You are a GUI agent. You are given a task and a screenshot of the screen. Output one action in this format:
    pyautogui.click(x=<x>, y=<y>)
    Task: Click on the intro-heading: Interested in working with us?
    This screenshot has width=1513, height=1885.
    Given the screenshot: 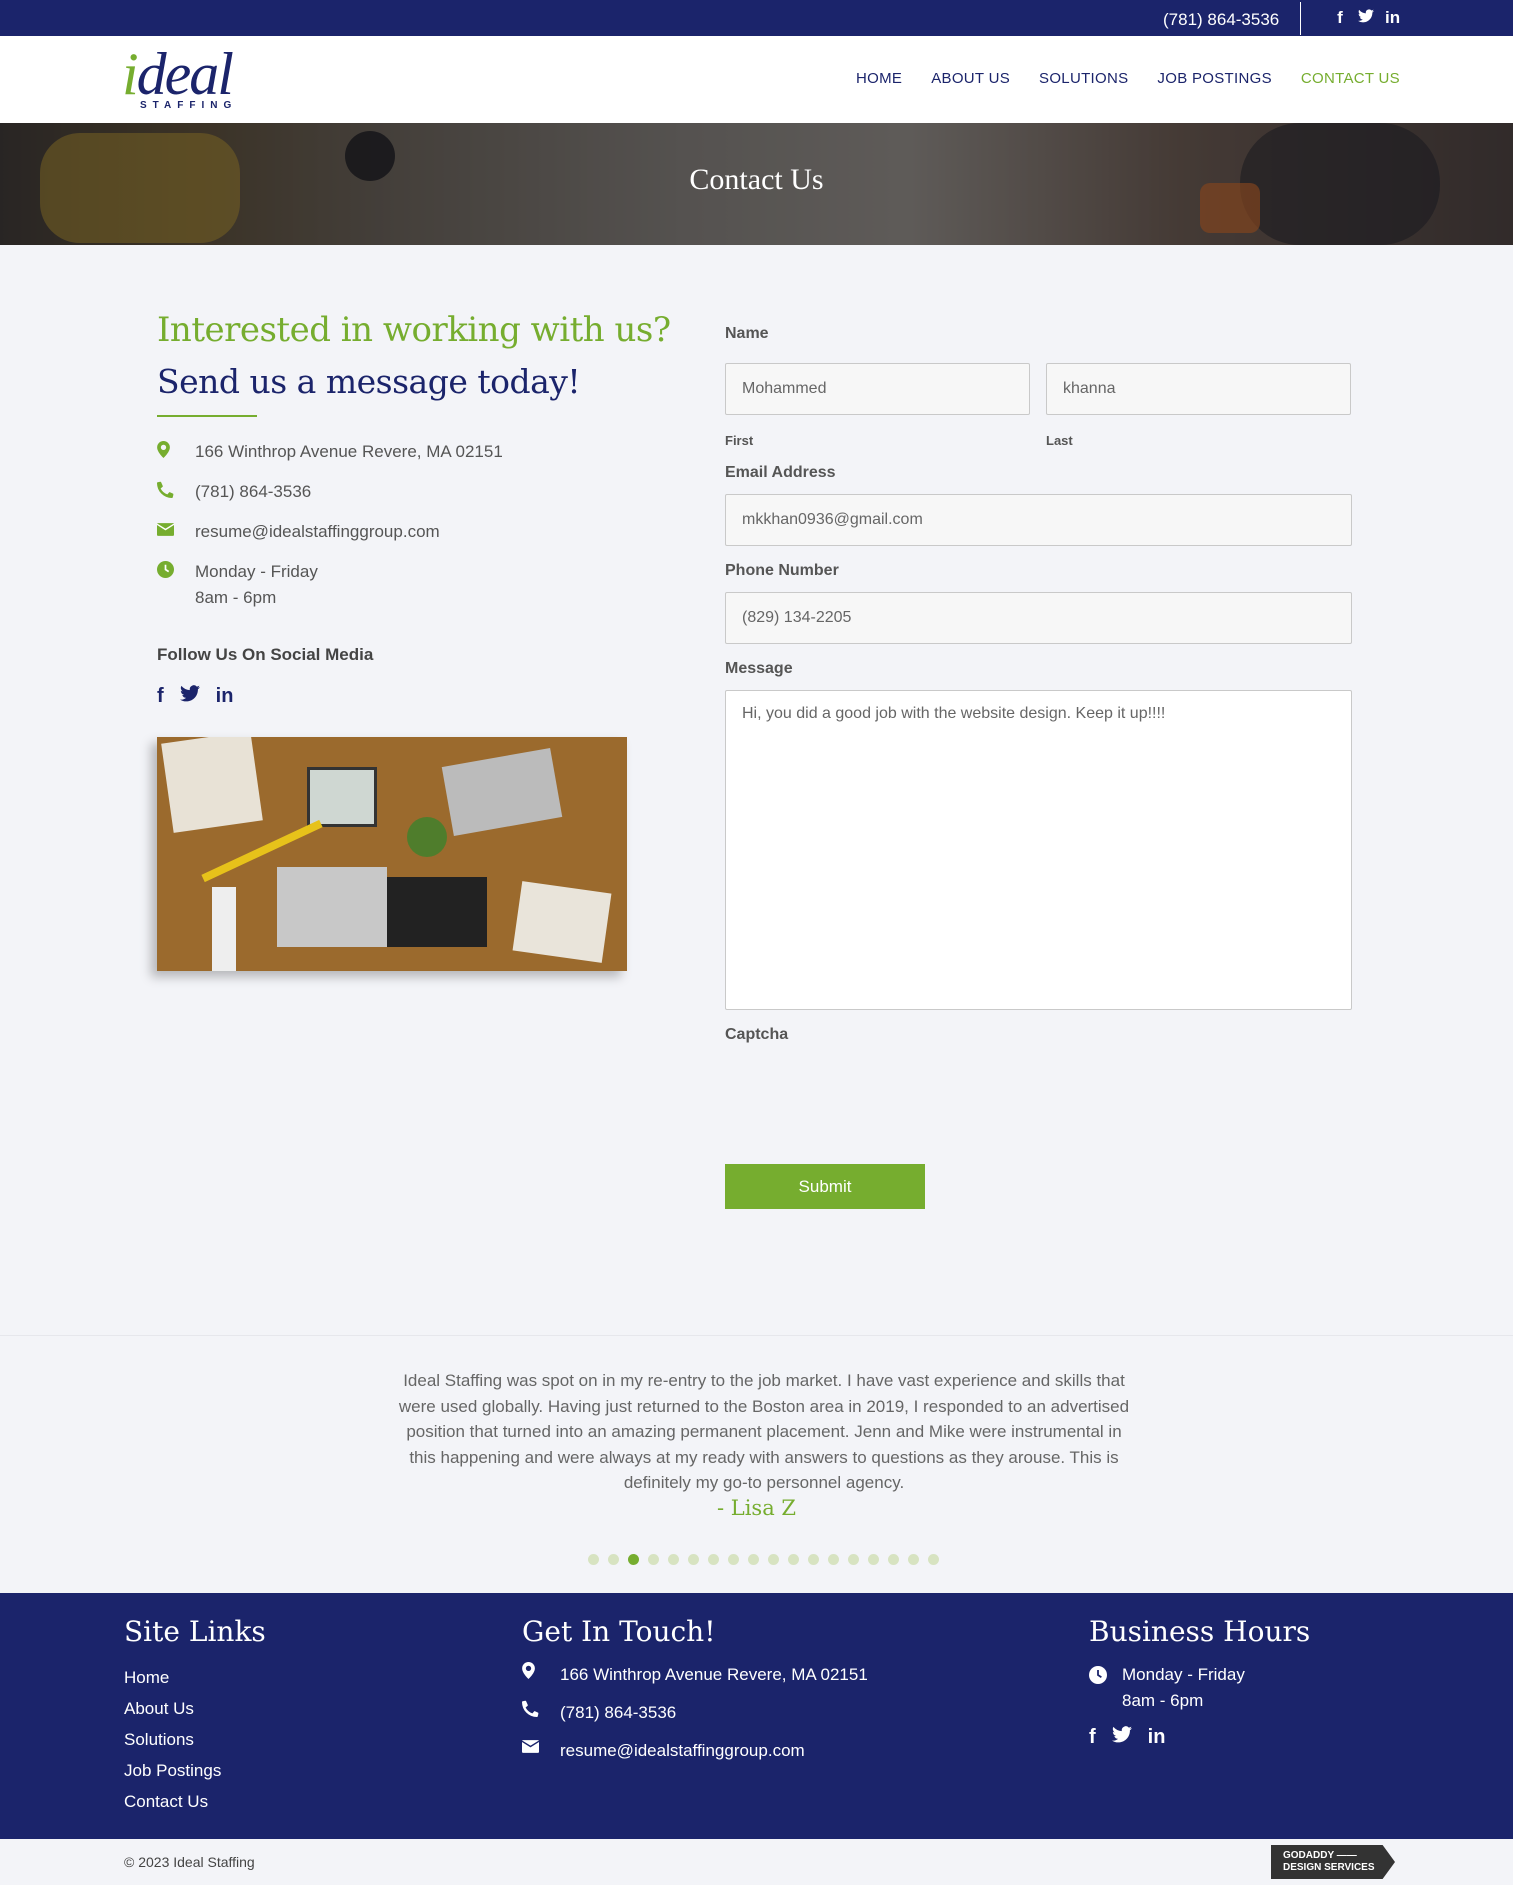 What is the action you would take?
    pyautogui.click(x=414, y=330)
    